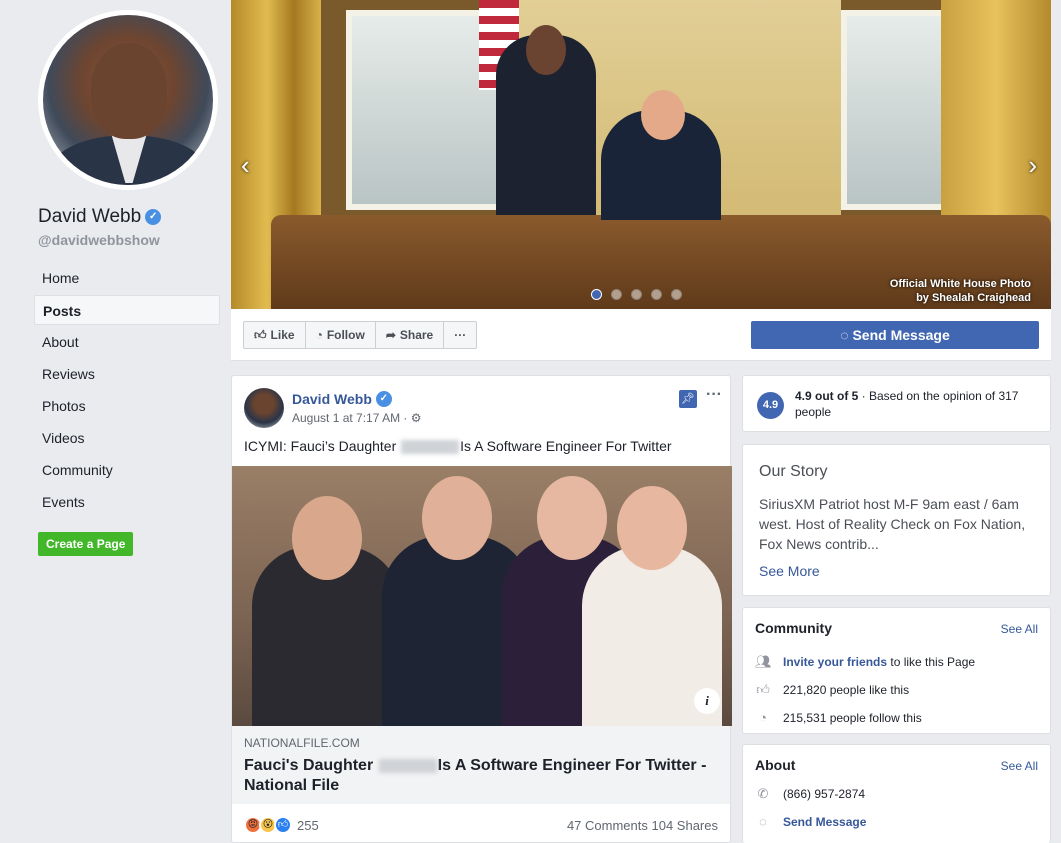  What do you see at coordinates (245, 165) in the screenshot?
I see `chevron-left-icon: ‹` at bounding box center [245, 165].